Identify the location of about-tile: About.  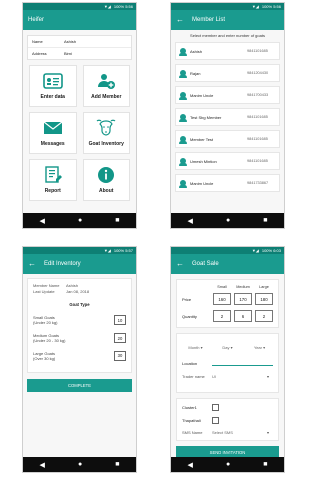
(106, 180).